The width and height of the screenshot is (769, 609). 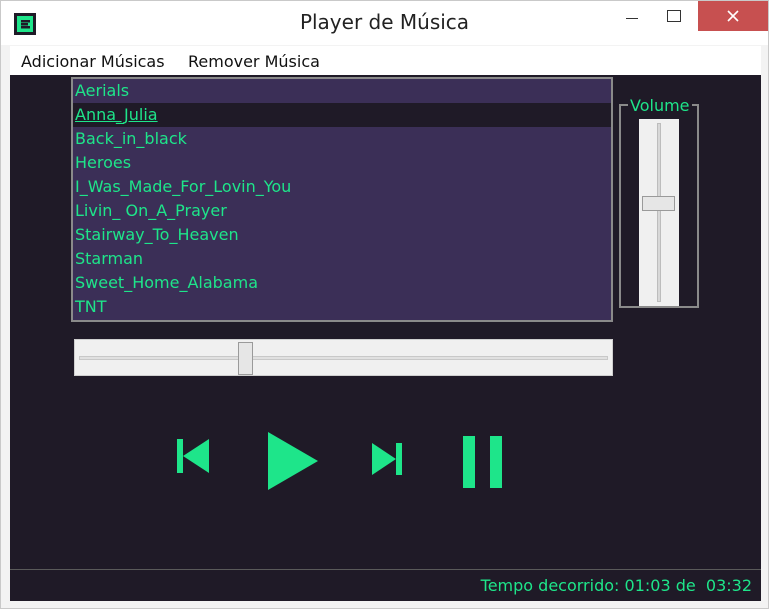 What do you see at coordinates (342, 211) in the screenshot?
I see `song-item: Livin_ On_A_Prayer` at bounding box center [342, 211].